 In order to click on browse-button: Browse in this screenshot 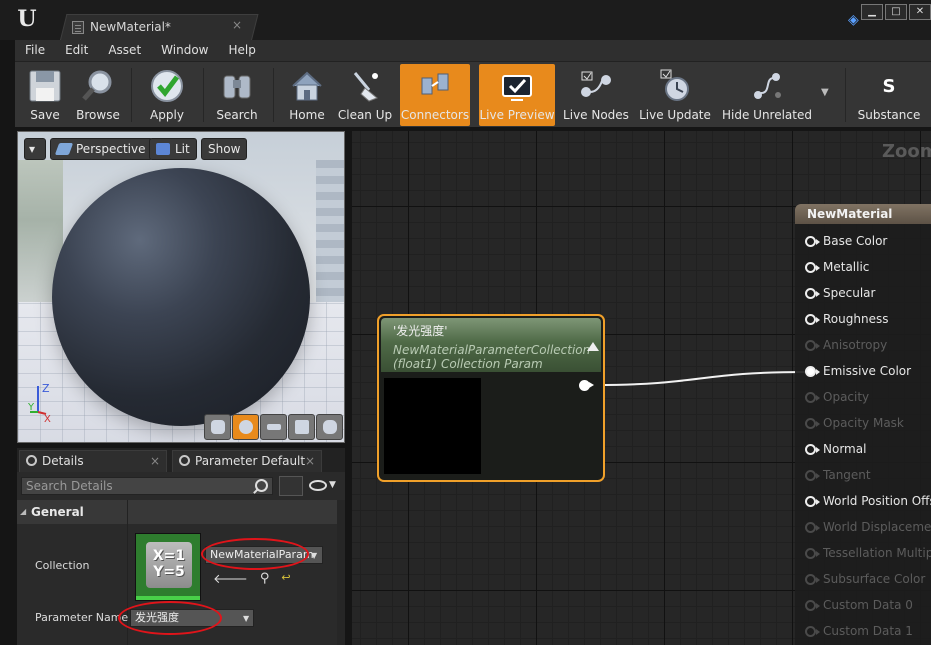, I will do `click(98, 95)`.